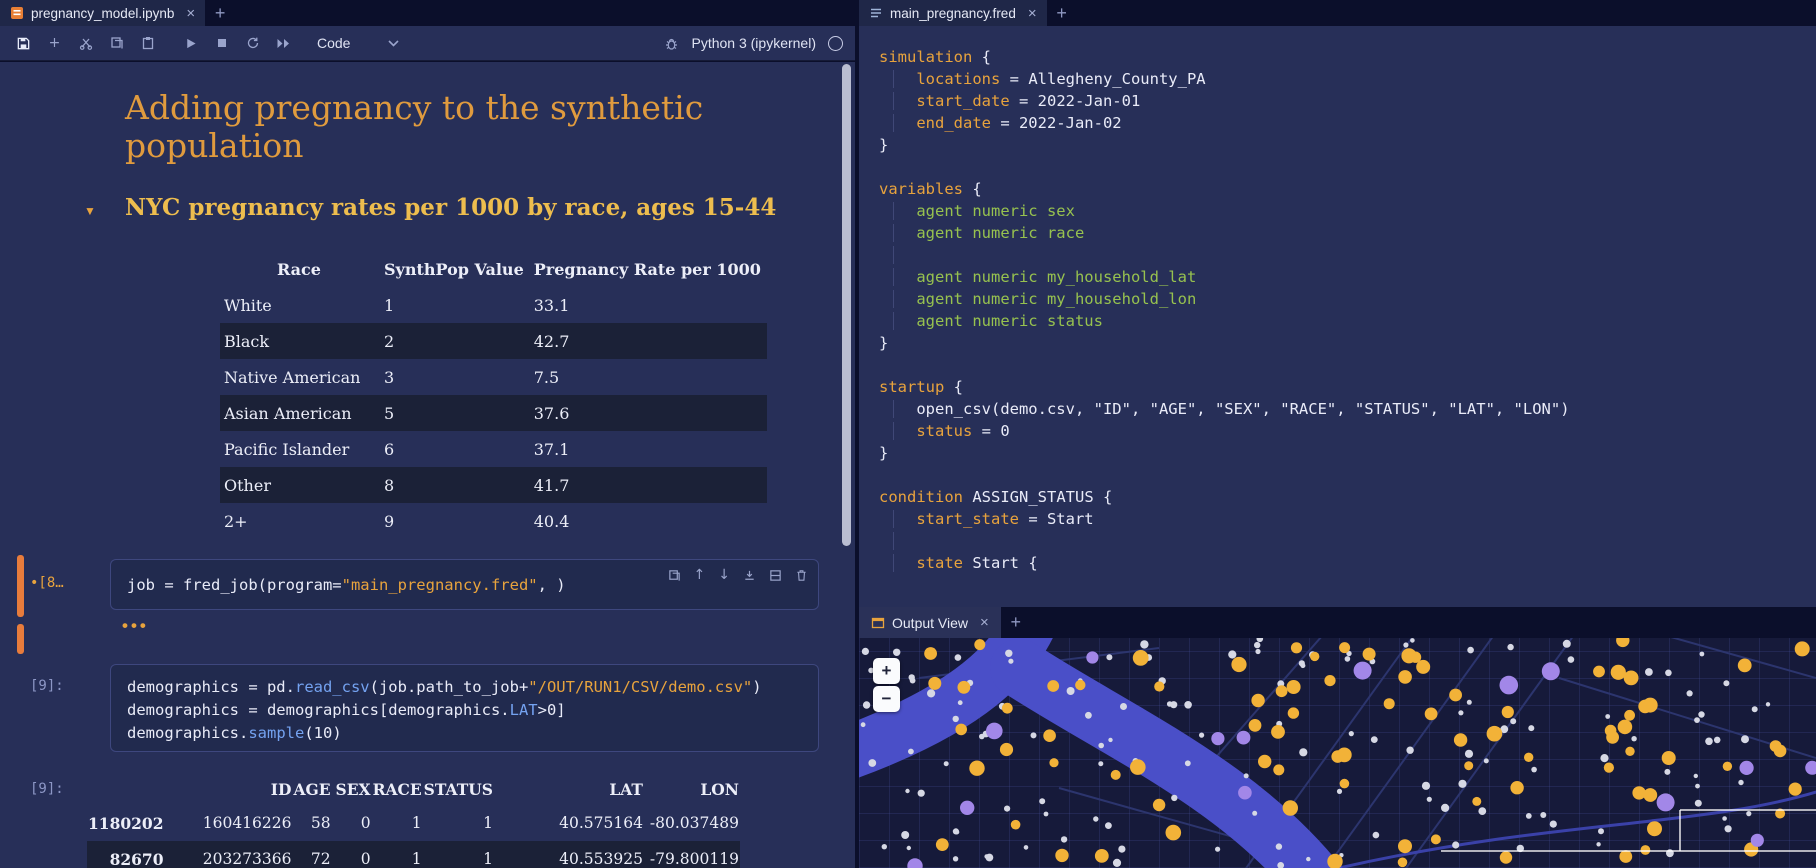 The image size is (1816, 868). What do you see at coordinates (85, 43) in the screenshot?
I see `cut-cells-icon` at bounding box center [85, 43].